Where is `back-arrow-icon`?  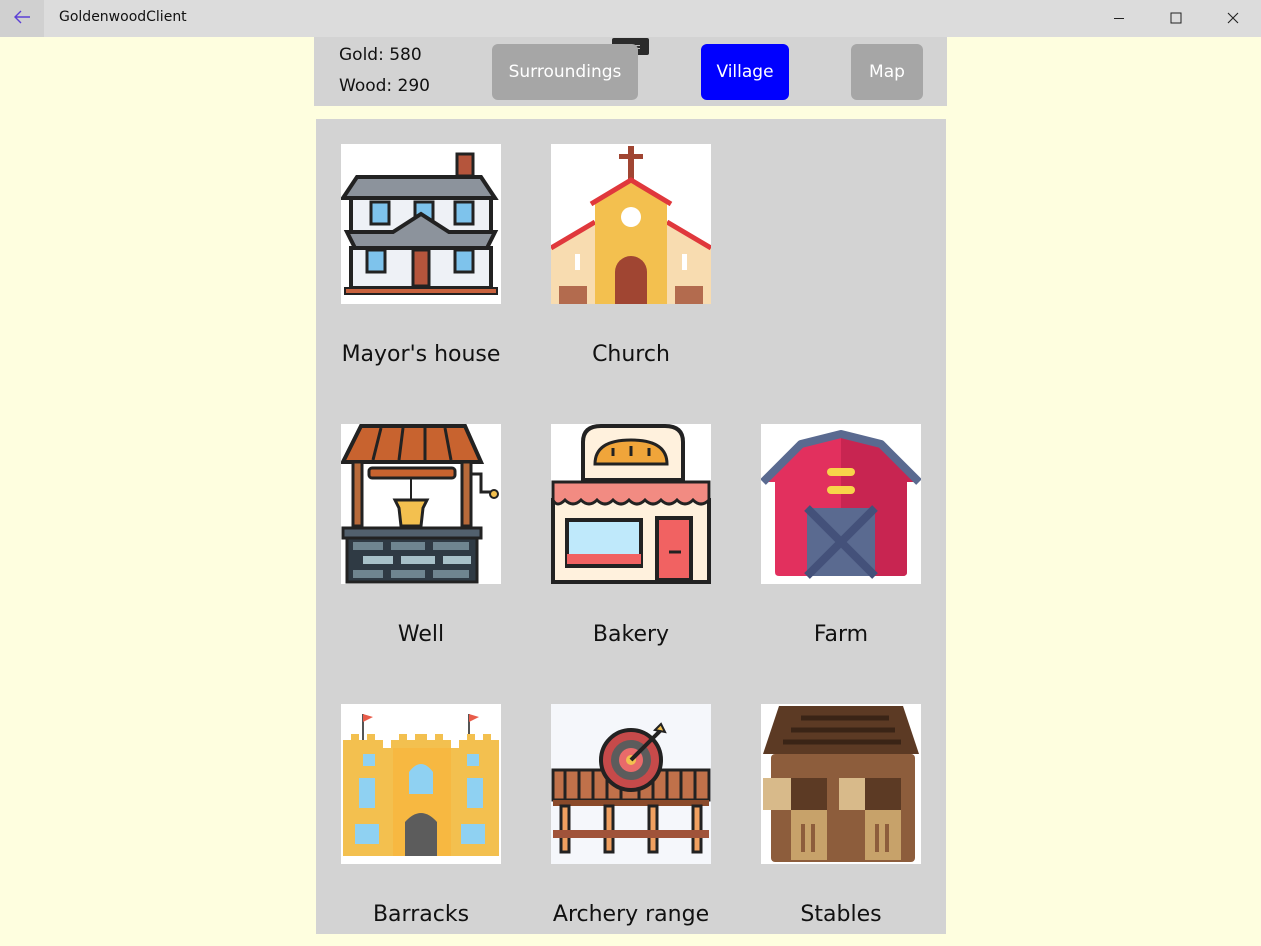 back-arrow-icon is located at coordinates (22, 18).